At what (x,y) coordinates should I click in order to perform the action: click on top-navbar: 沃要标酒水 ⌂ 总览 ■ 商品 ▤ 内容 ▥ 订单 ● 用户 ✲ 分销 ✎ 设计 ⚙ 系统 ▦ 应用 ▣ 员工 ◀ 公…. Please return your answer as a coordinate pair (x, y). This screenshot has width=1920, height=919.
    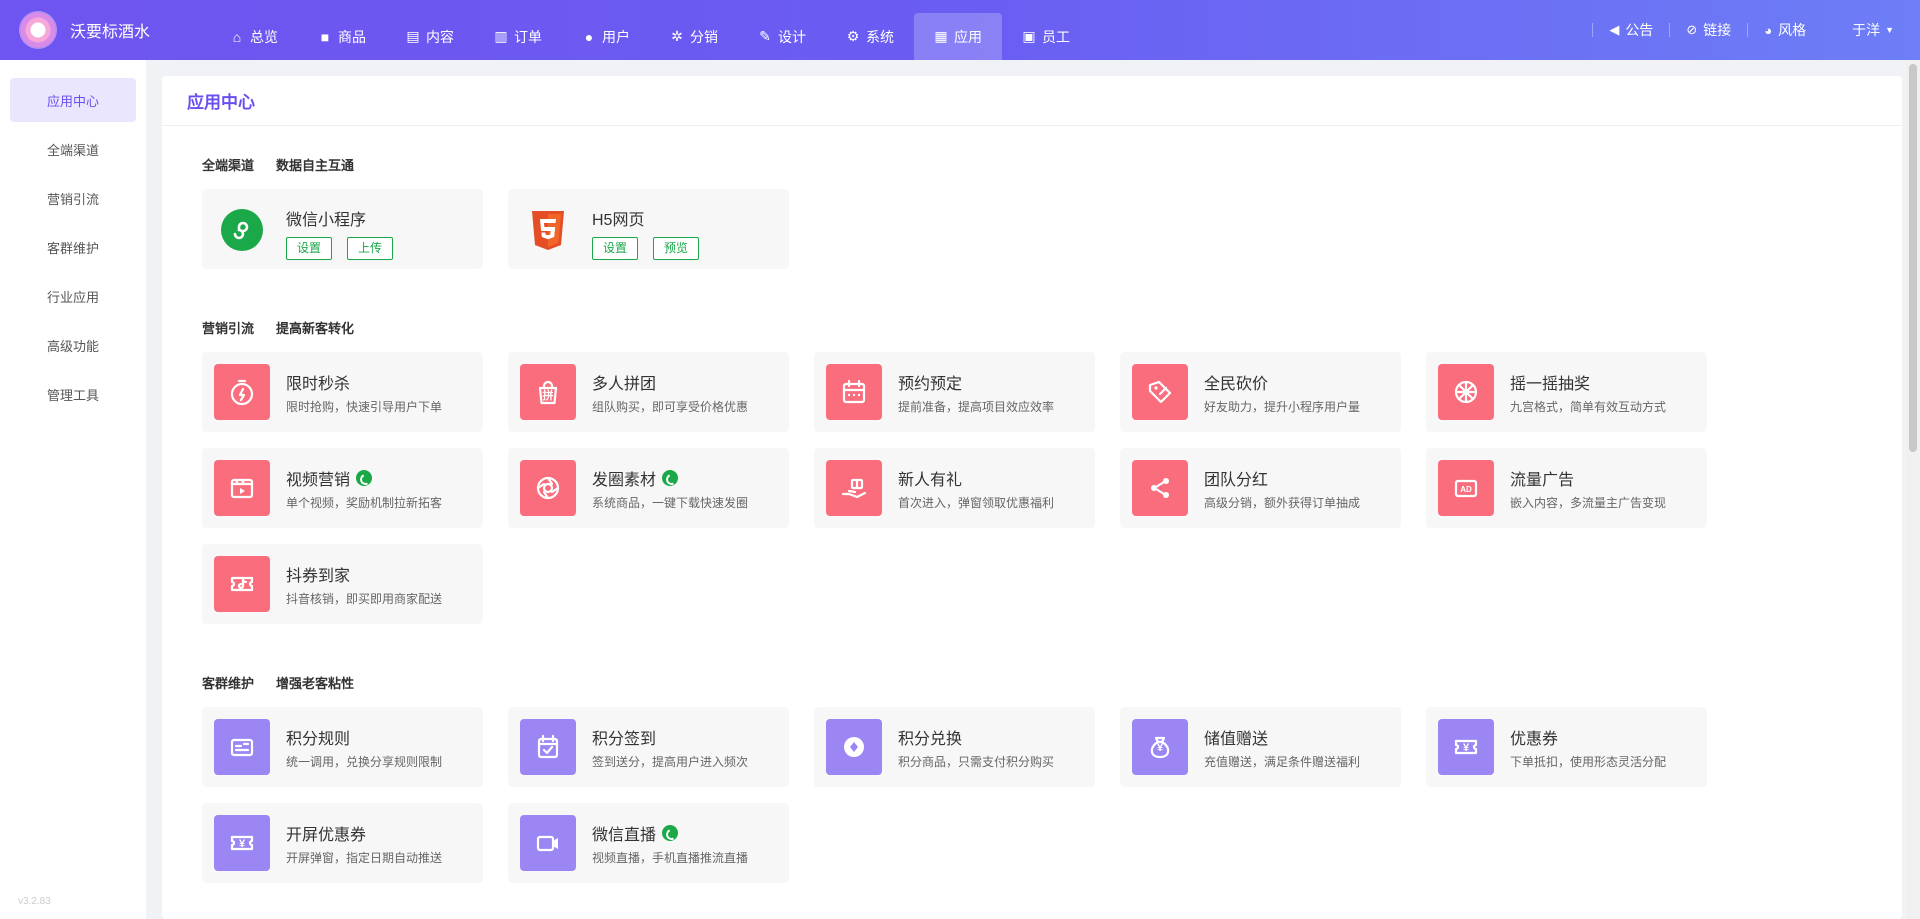
    Looking at the image, I should click on (960, 30).